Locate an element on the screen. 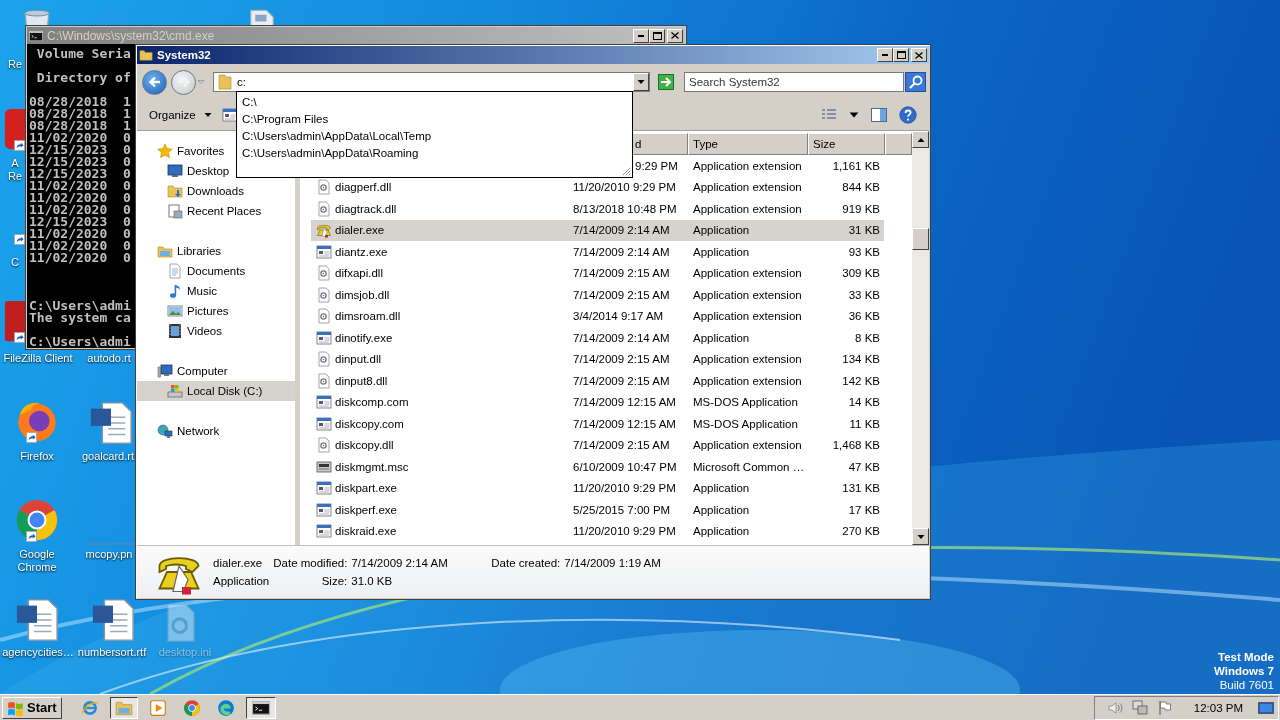 The image size is (1280, 720). organize-menu: Organize is located at coordinates (180, 115).